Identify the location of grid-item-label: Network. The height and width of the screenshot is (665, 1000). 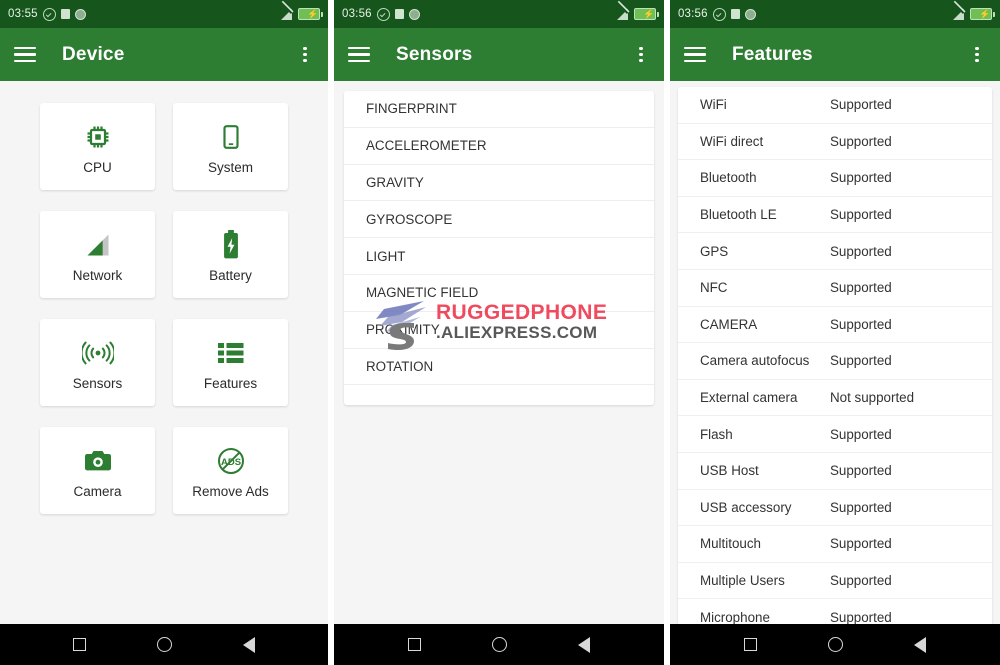
(97, 275).